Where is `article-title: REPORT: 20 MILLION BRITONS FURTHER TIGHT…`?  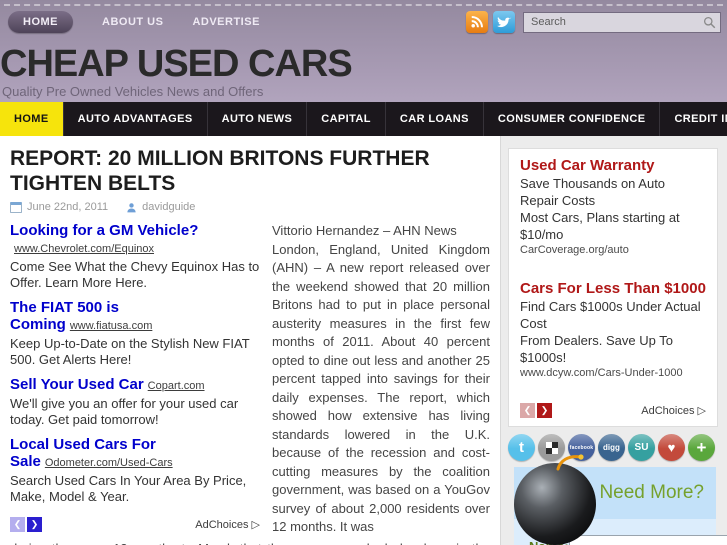 article-title: REPORT: 20 MILLION BRITONS FURTHER TIGHT… is located at coordinates (250, 171).